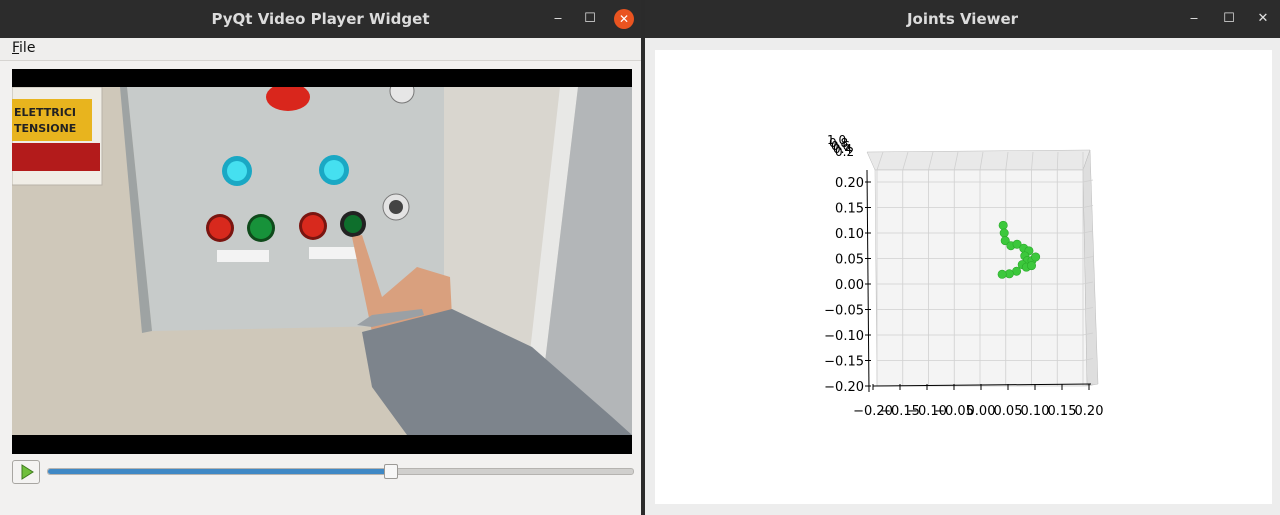 This screenshot has width=1280, height=515. What do you see at coordinates (1062, 411) in the screenshot?
I see `x-tick-label: 0.15` at bounding box center [1062, 411].